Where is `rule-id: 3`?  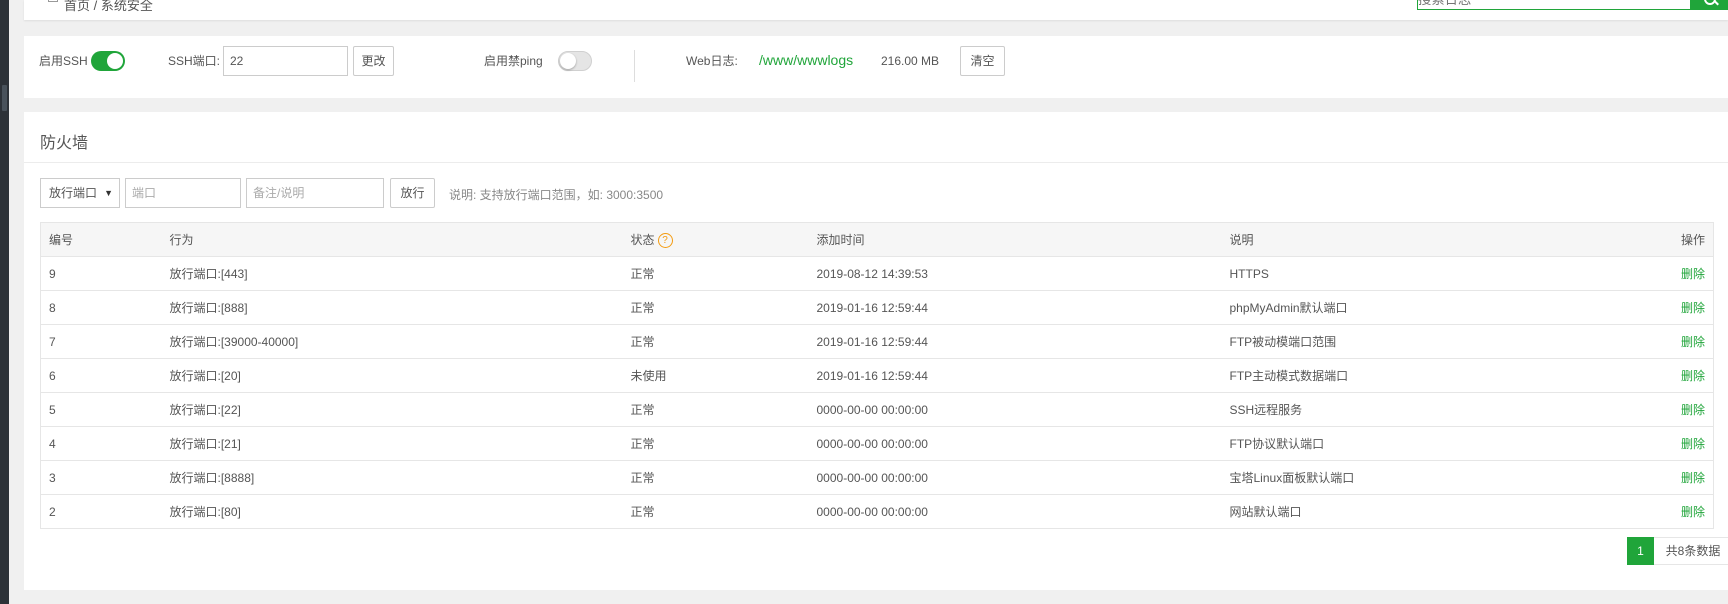 rule-id: 3 is located at coordinates (101, 477).